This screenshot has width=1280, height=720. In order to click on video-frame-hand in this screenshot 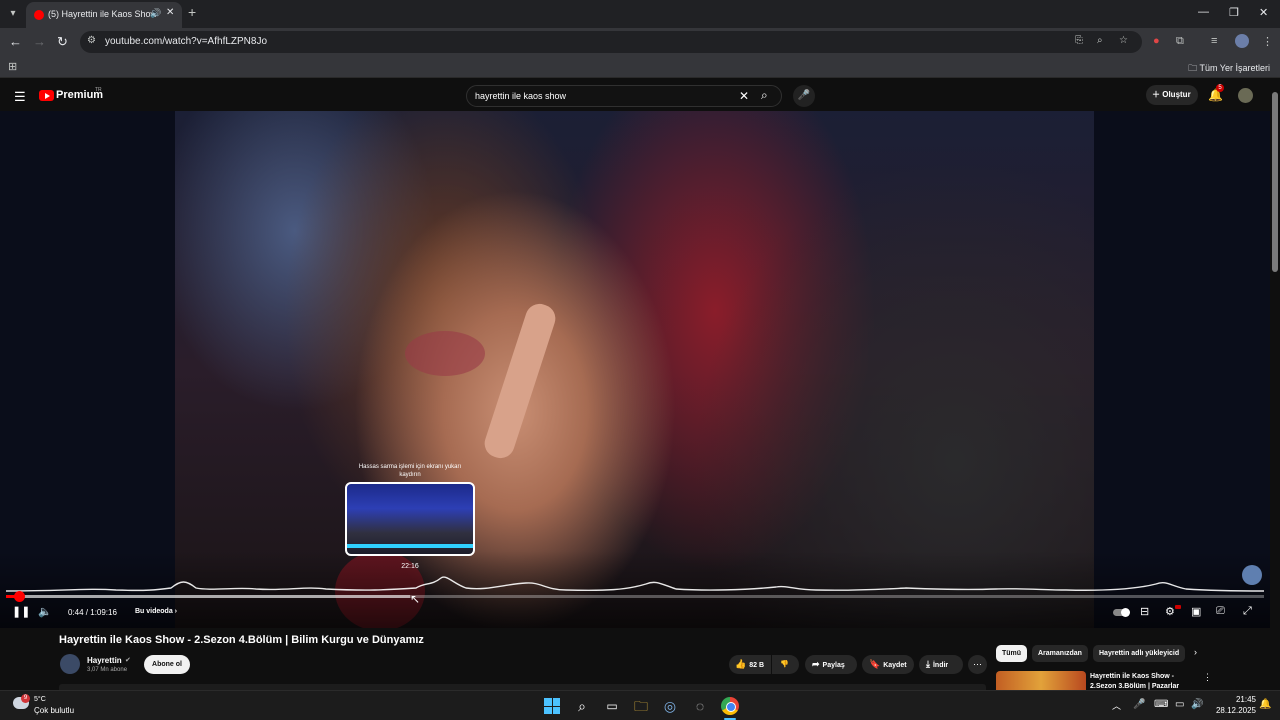, I will do `click(520, 381)`.